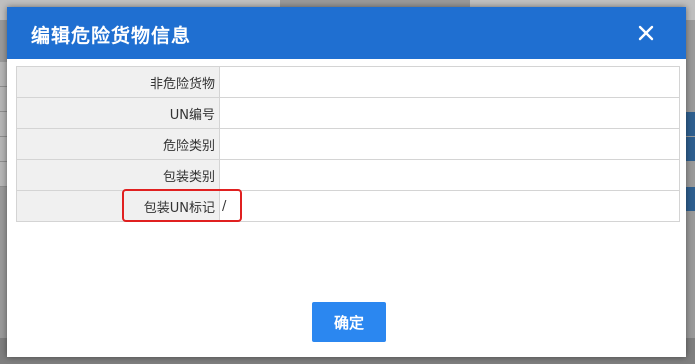  What do you see at coordinates (449, 82) in the screenshot?
I see `non-dangerous-goods-field` at bounding box center [449, 82].